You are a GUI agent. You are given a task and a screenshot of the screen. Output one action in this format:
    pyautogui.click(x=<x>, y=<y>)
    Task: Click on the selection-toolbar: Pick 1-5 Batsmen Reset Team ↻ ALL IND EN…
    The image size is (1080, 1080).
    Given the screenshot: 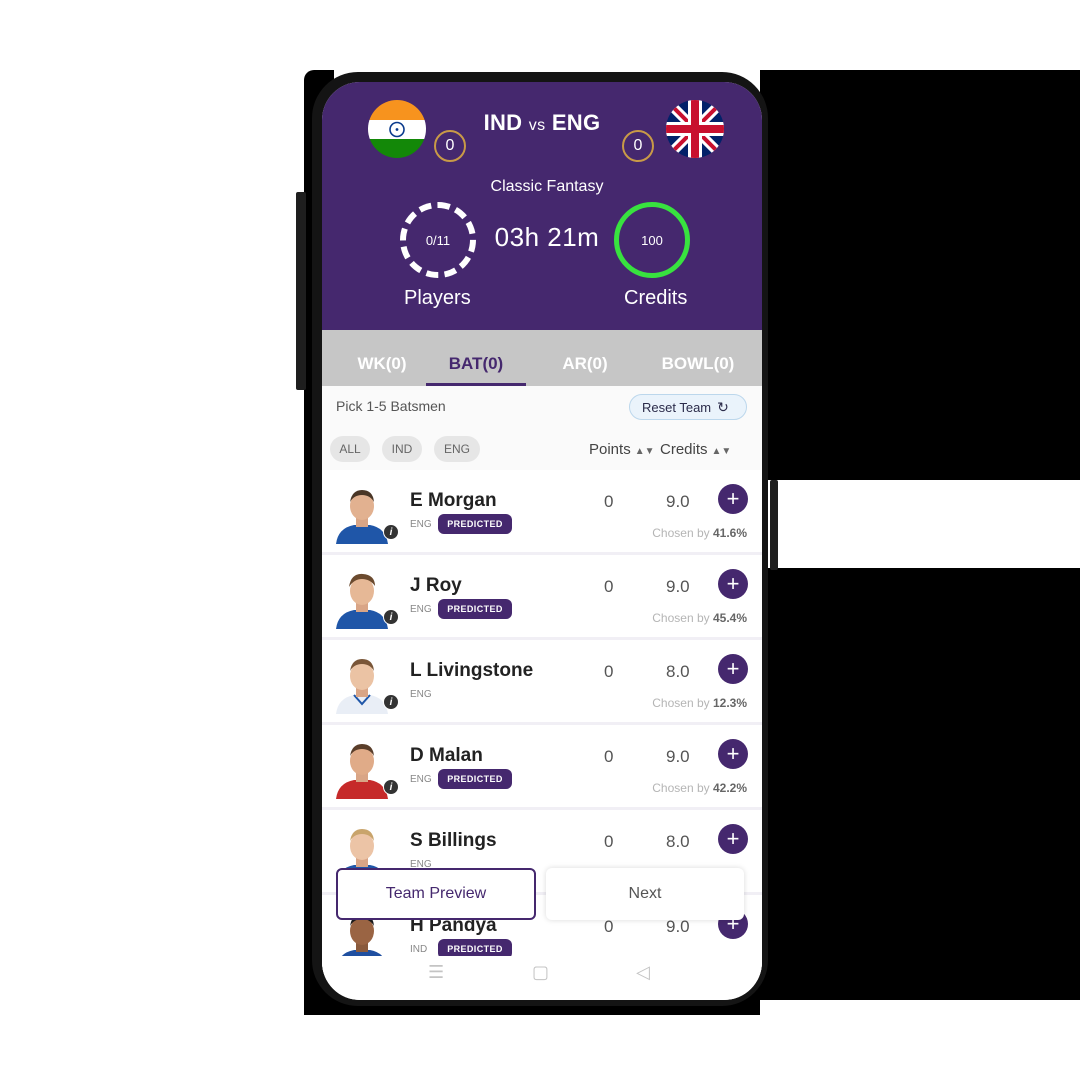 What is the action you would take?
    pyautogui.click(x=542, y=428)
    